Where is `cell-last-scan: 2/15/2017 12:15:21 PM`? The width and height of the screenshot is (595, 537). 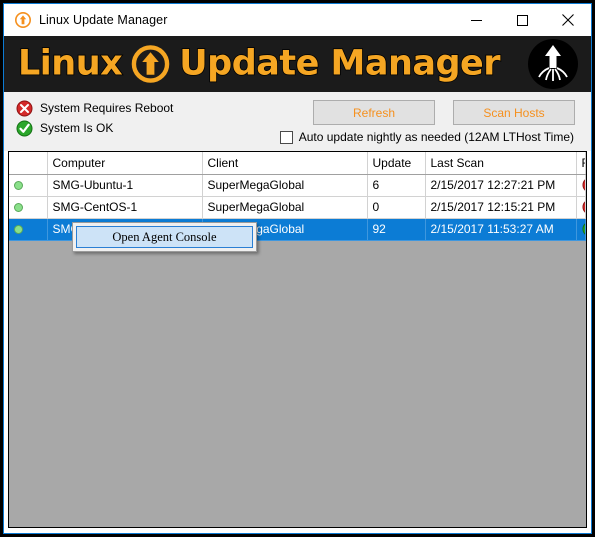 cell-last-scan: 2/15/2017 12:15:21 PM is located at coordinates (501, 207).